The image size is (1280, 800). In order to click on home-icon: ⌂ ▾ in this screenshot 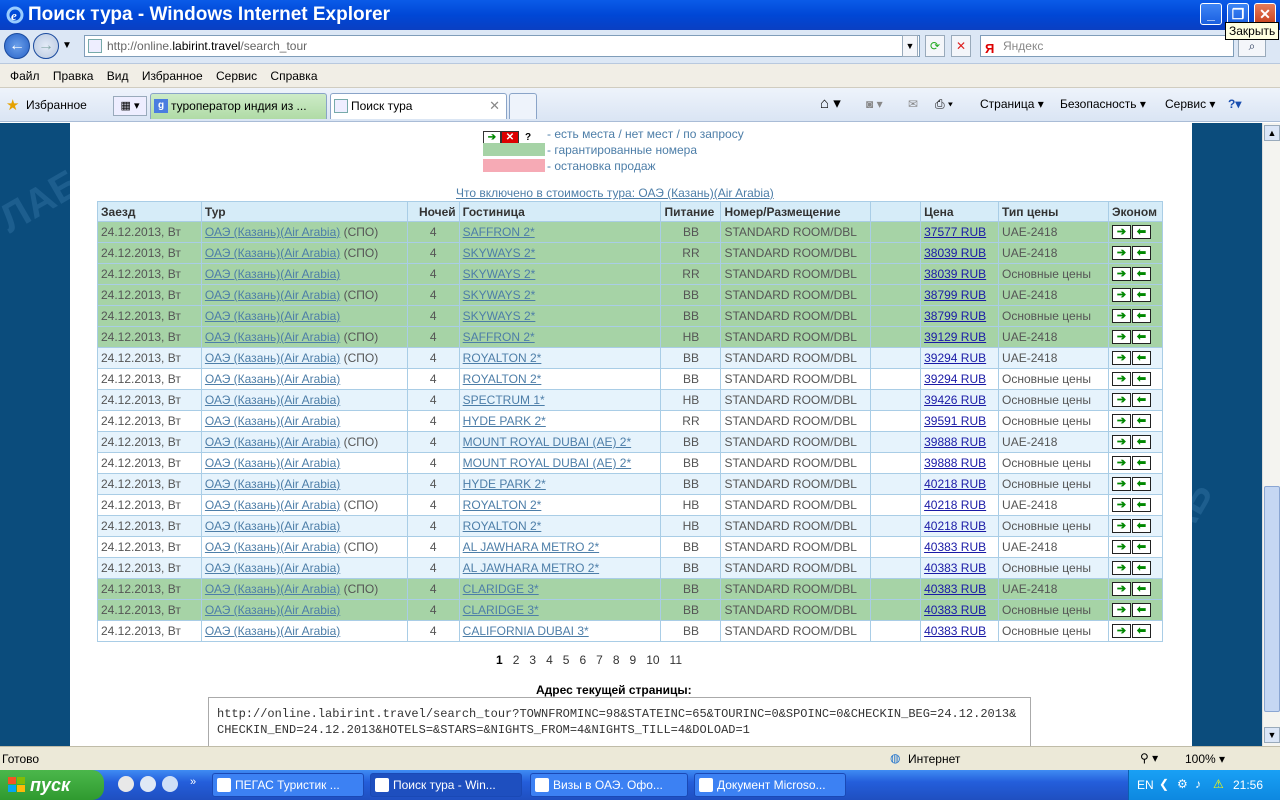, I will do `click(830, 103)`.